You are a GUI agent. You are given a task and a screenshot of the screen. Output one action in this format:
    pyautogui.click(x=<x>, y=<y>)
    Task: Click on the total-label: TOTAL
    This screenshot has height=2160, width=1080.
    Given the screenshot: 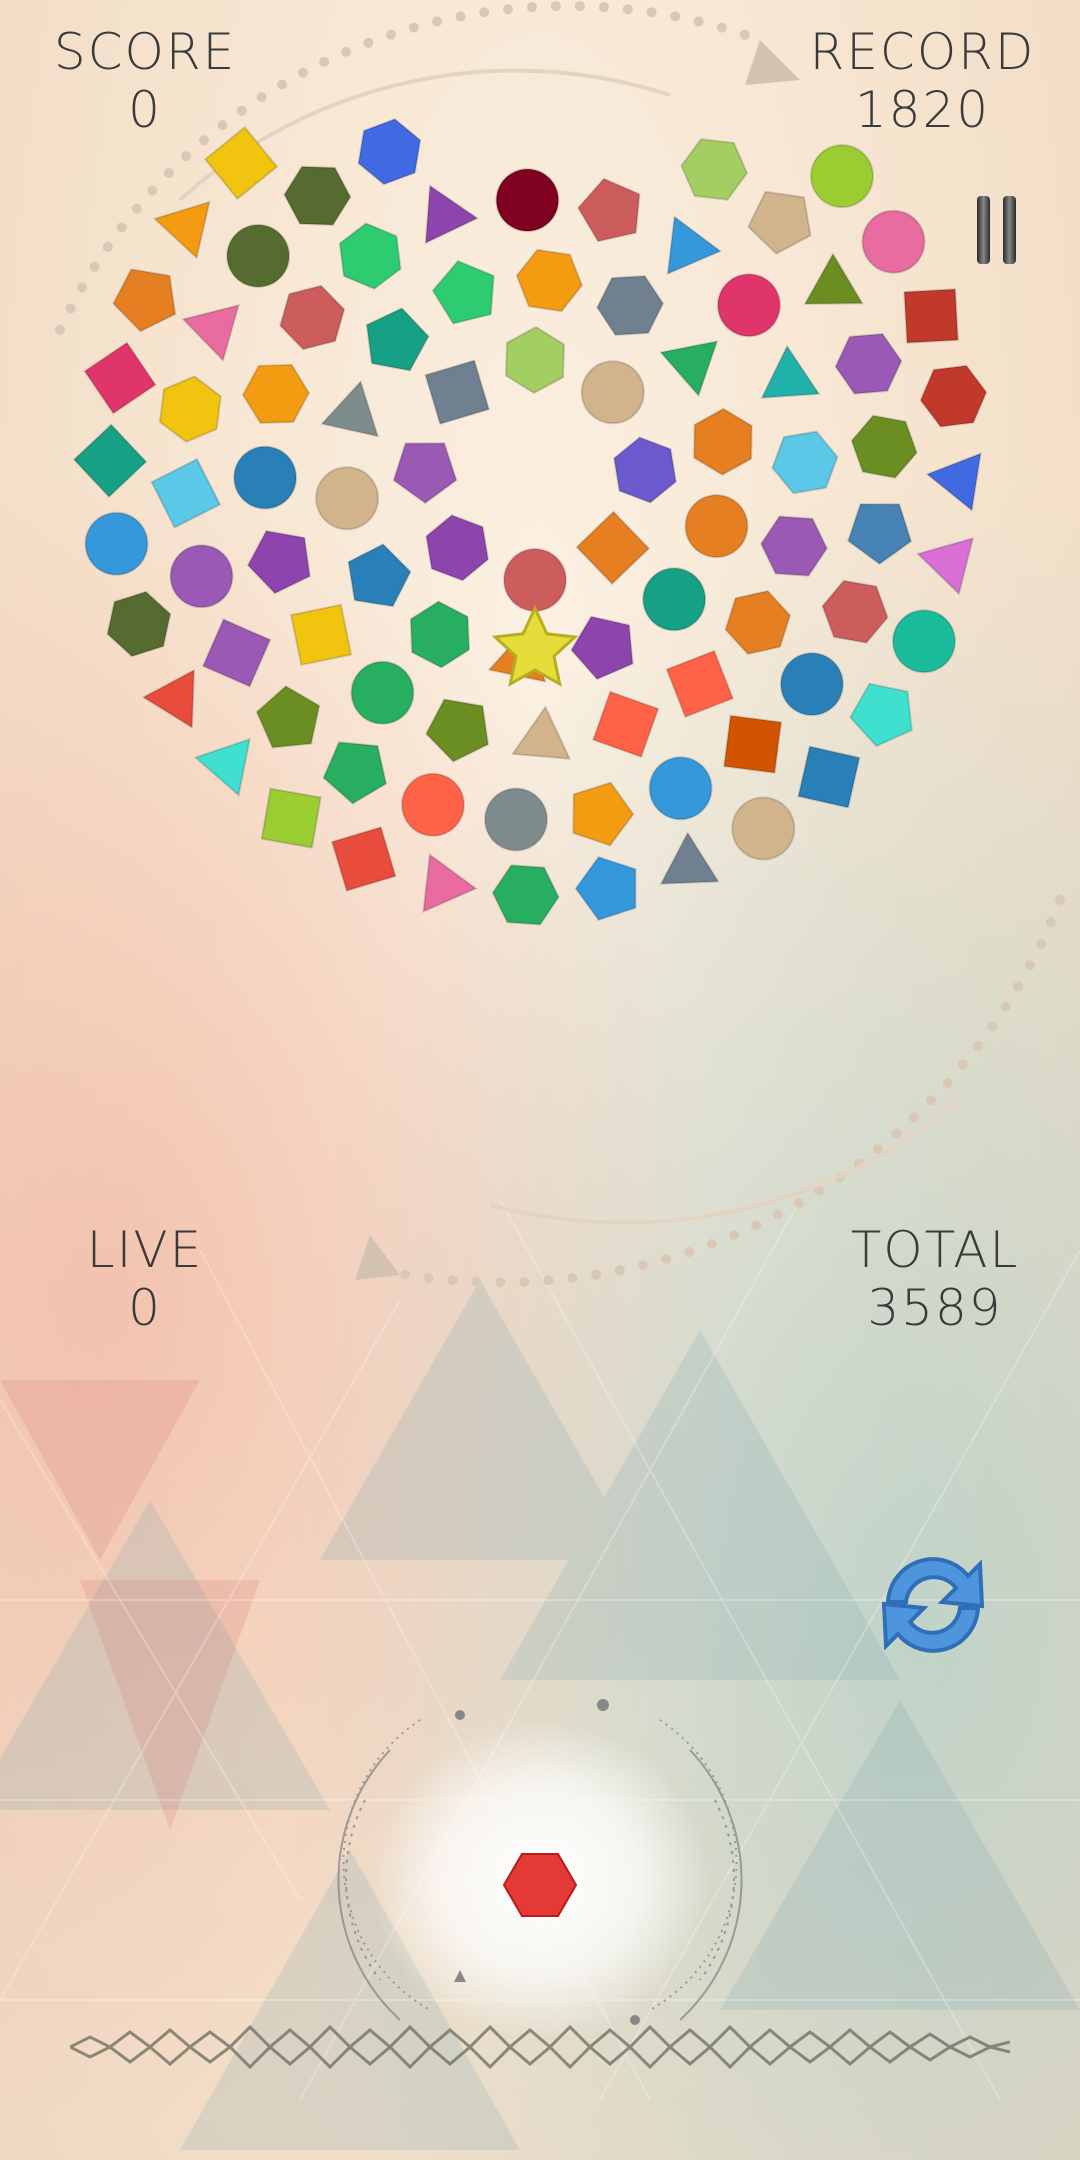 What is the action you would take?
    pyautogui.click(x=935, y=1250)
    